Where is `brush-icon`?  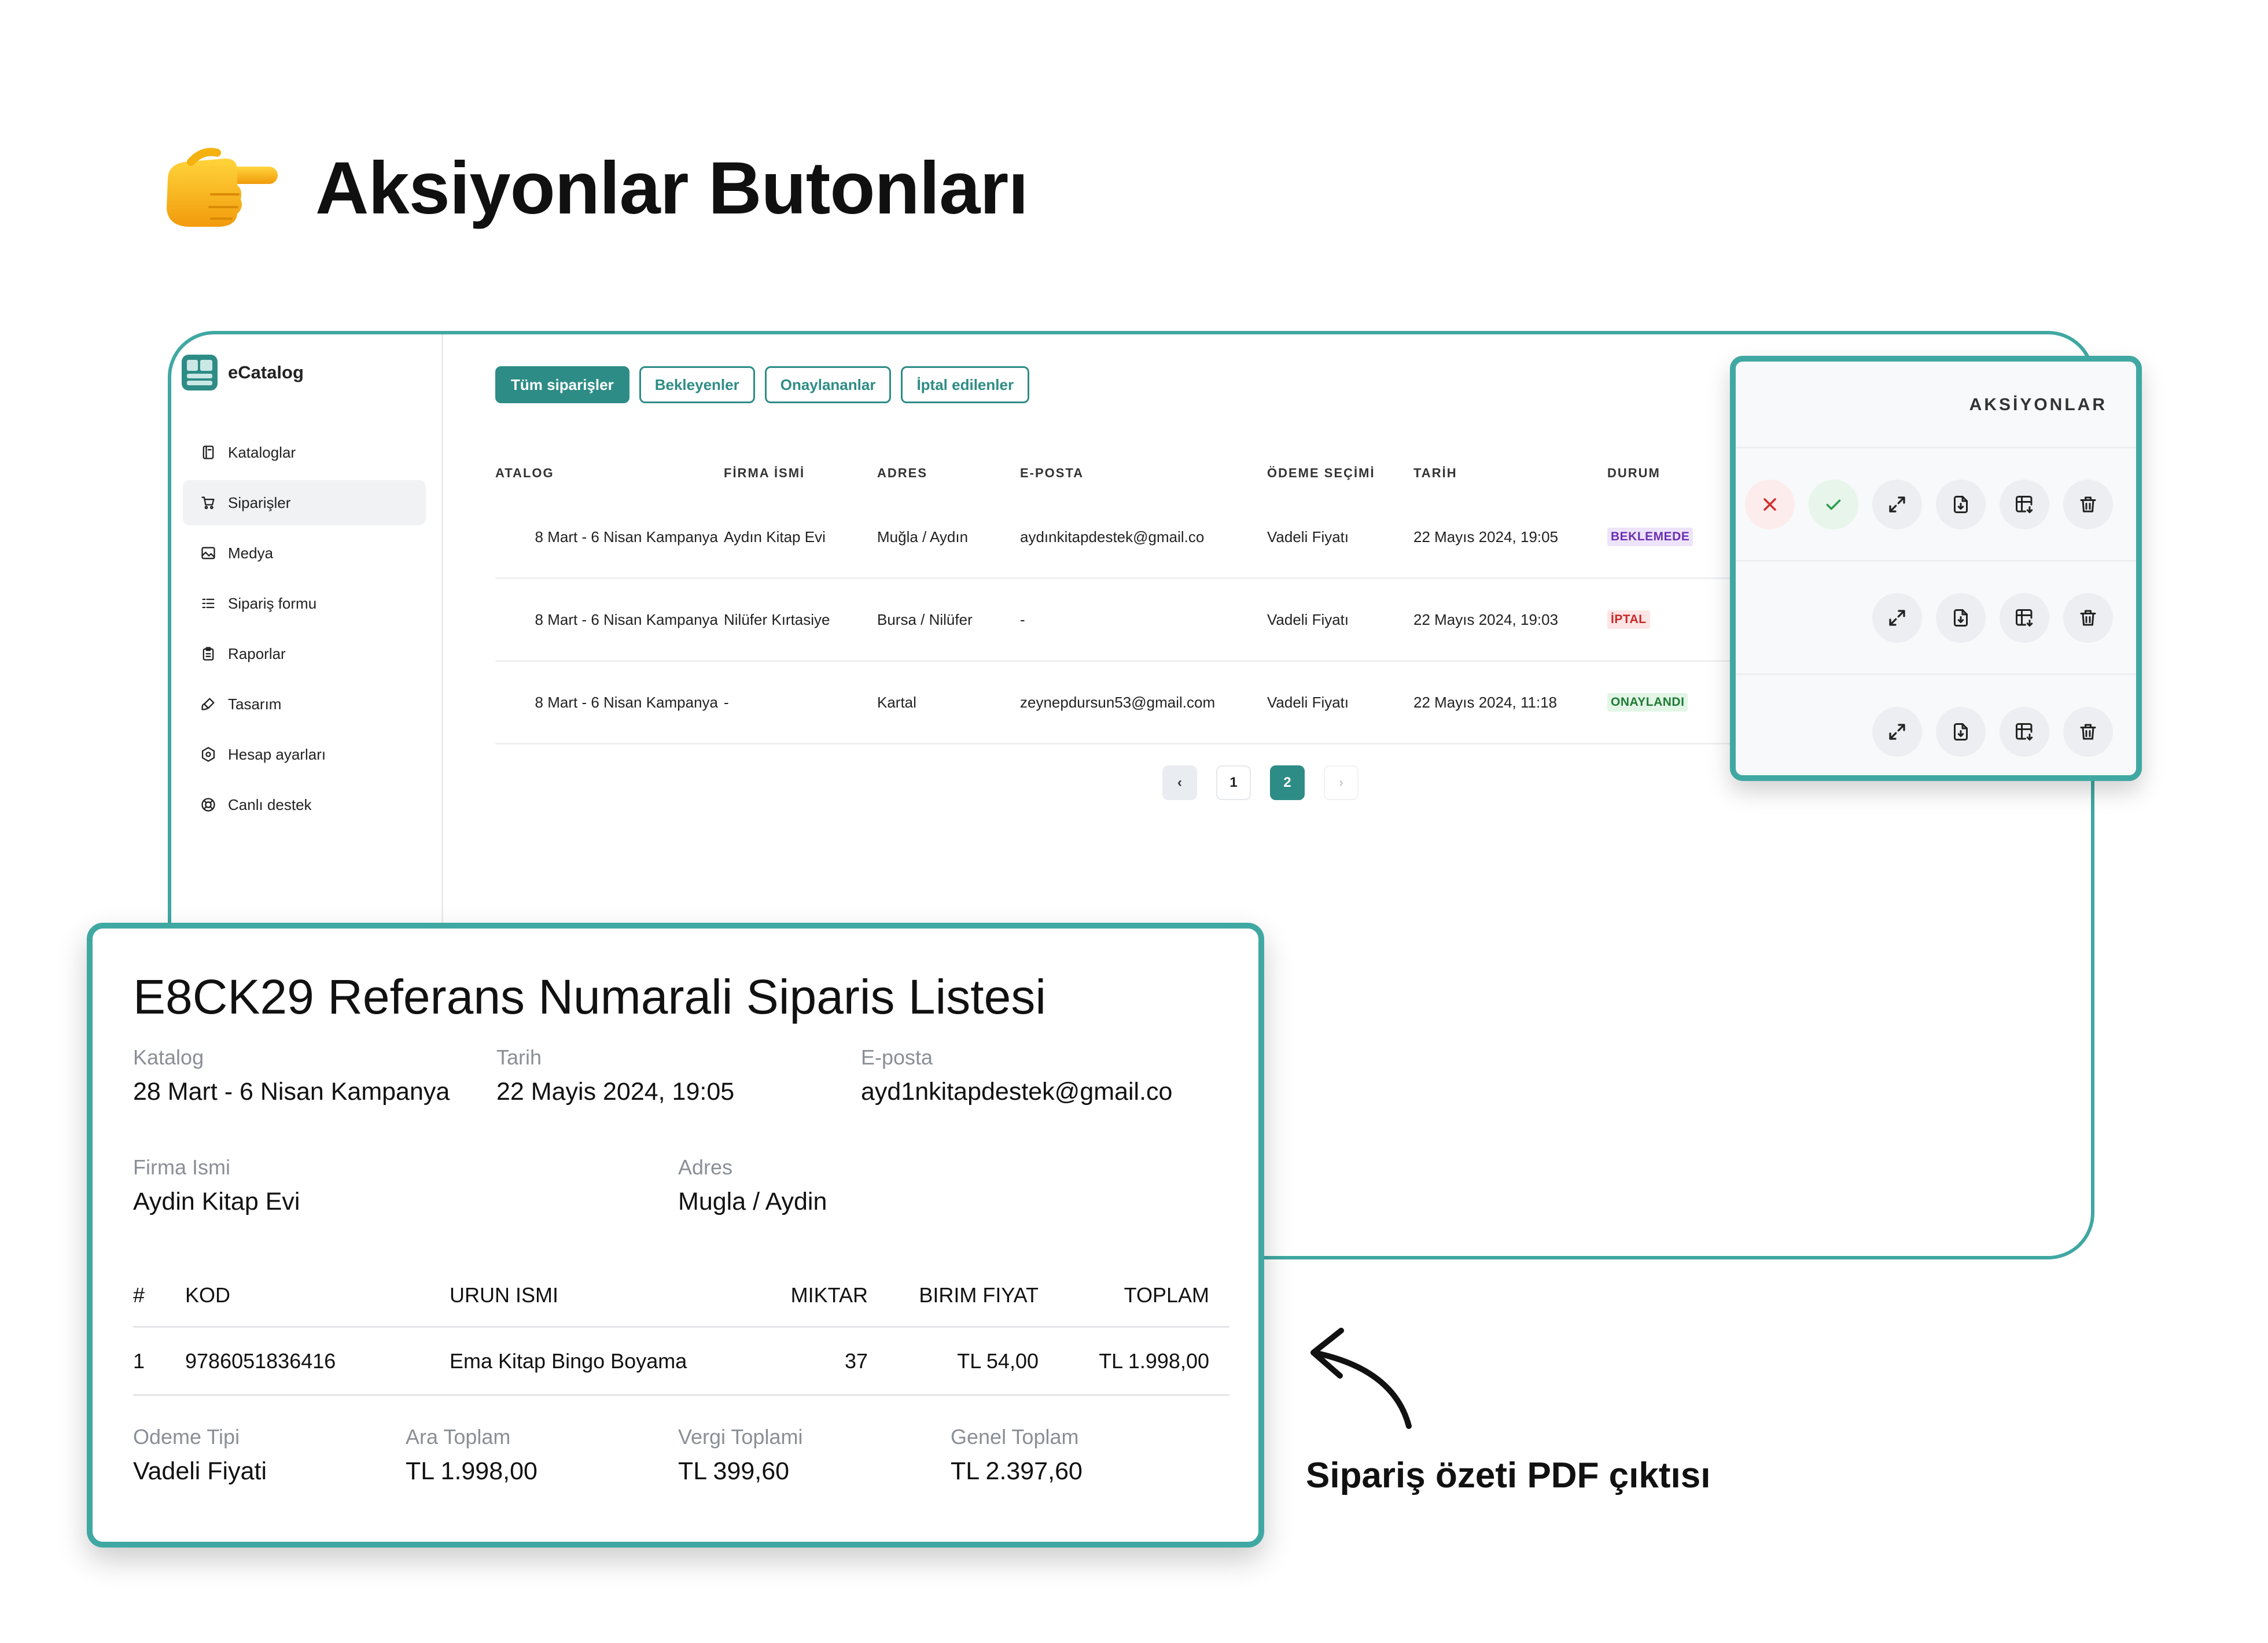
brush-icon is located at coordinates (208, 704).